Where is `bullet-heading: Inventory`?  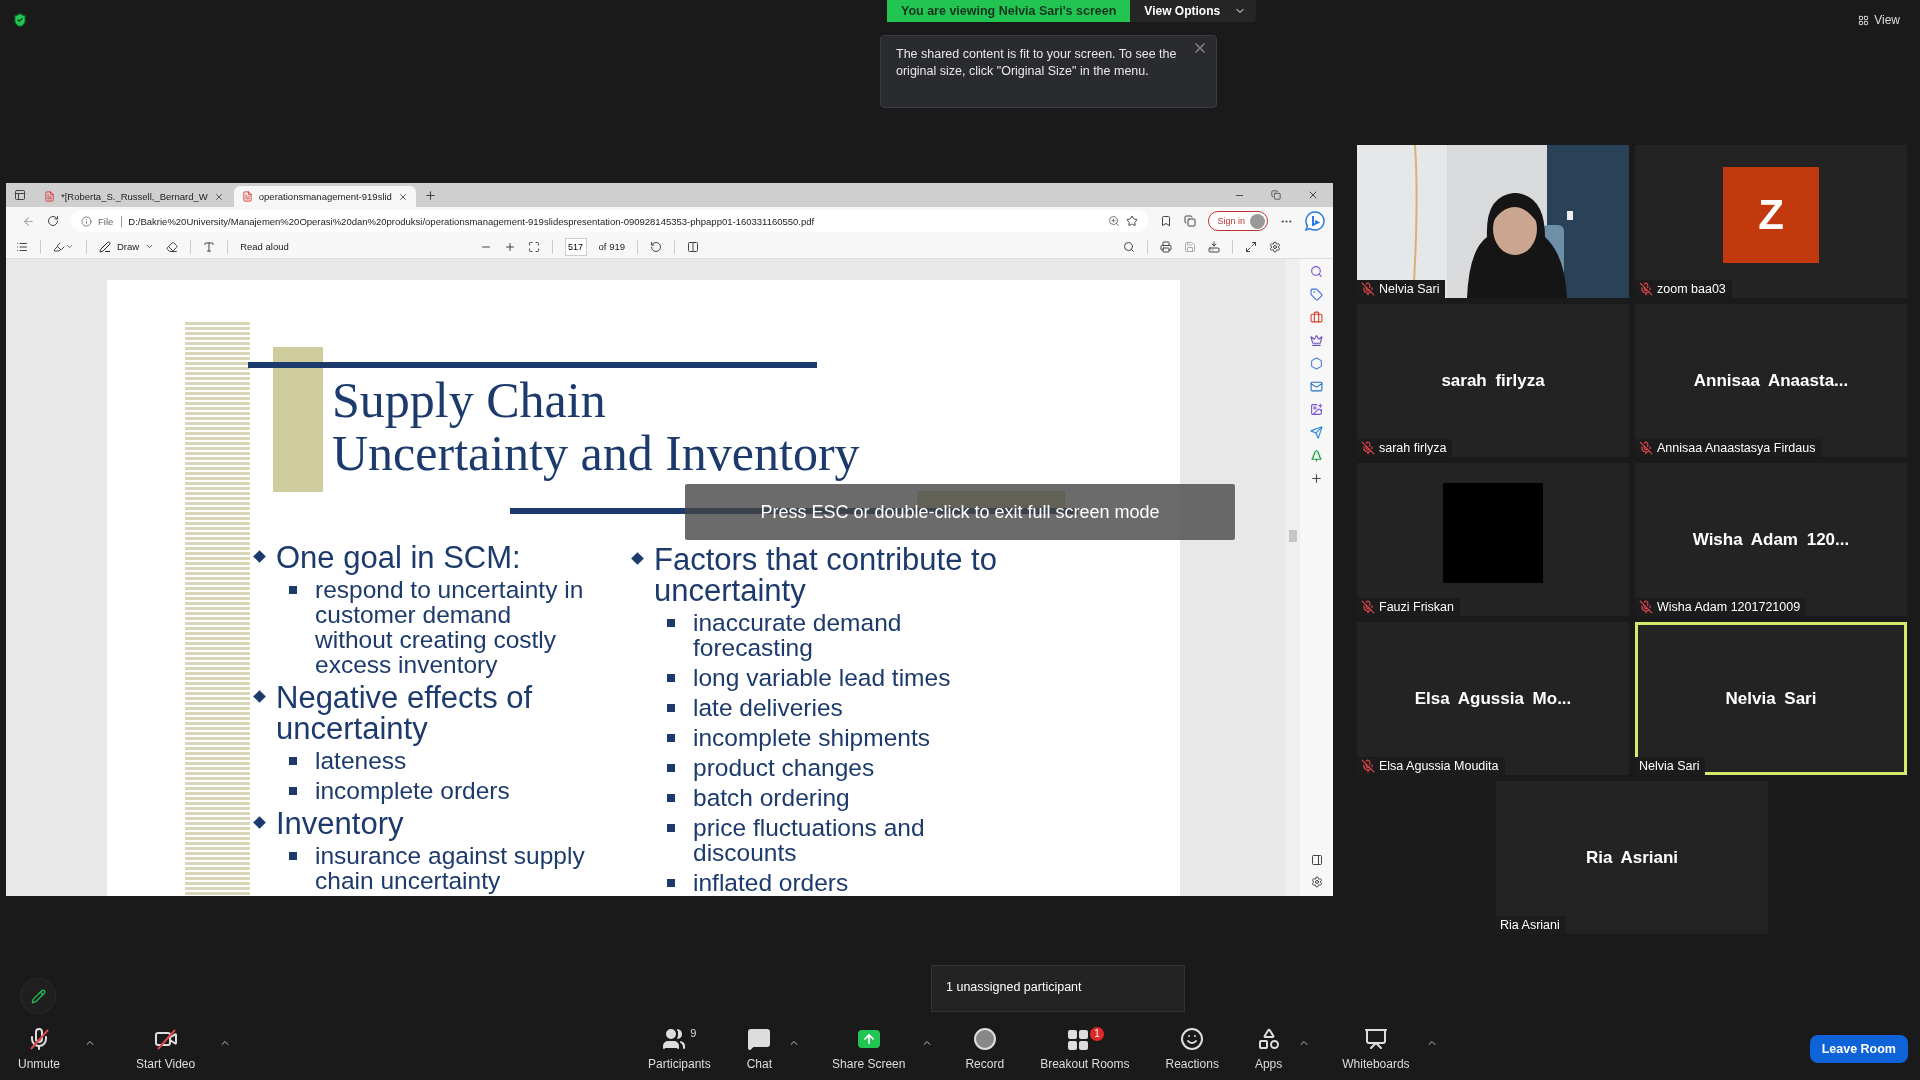
bullet-heading: Inventory is located at coordinates (340, 823).